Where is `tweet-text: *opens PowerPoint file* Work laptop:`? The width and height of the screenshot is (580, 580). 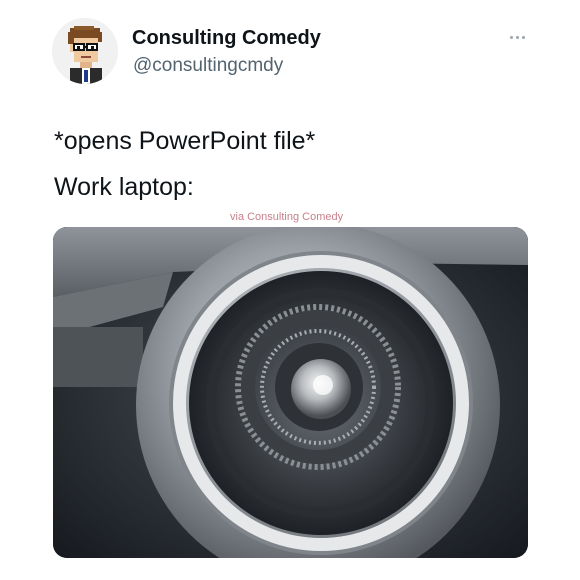 tweet-text: *opens PowerPoint file* Work laptop: is located at coordinates (294, 164).